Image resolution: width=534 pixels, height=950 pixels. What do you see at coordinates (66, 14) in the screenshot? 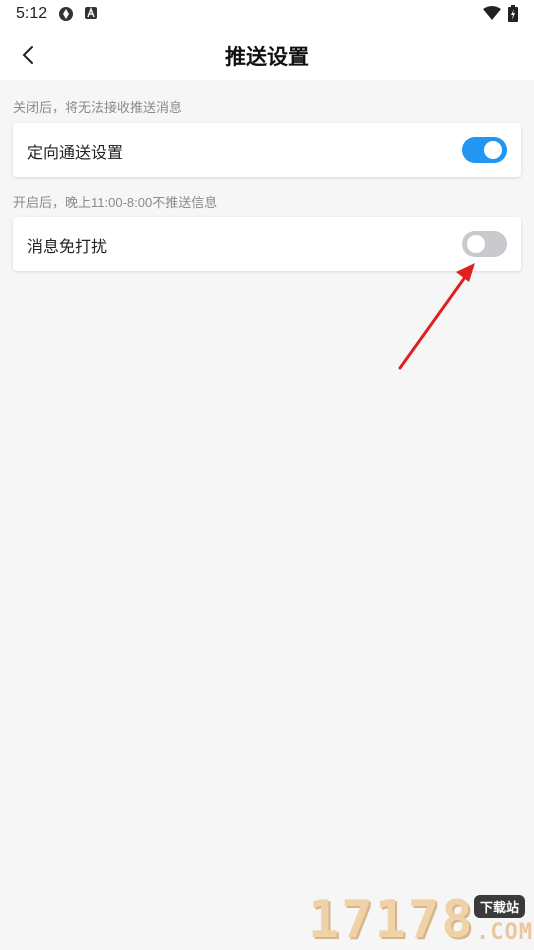
I see `app-notification-icon` at bounding box center [66, 14].